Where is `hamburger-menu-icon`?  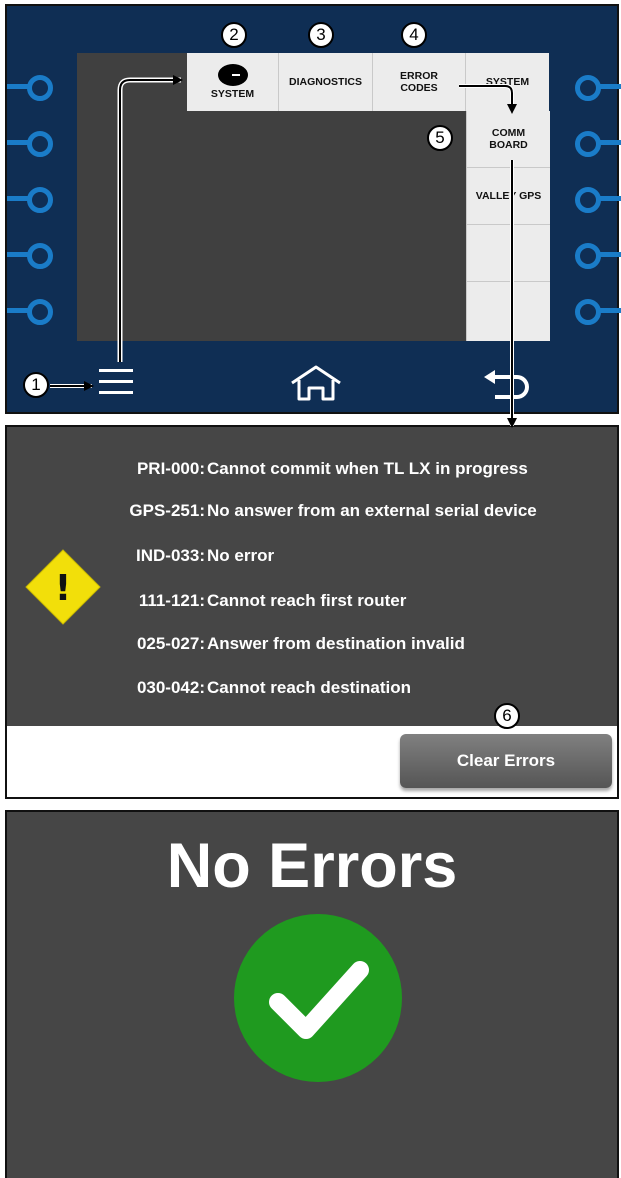
hamburger-menu-icon is located at coordinates (117, 382).